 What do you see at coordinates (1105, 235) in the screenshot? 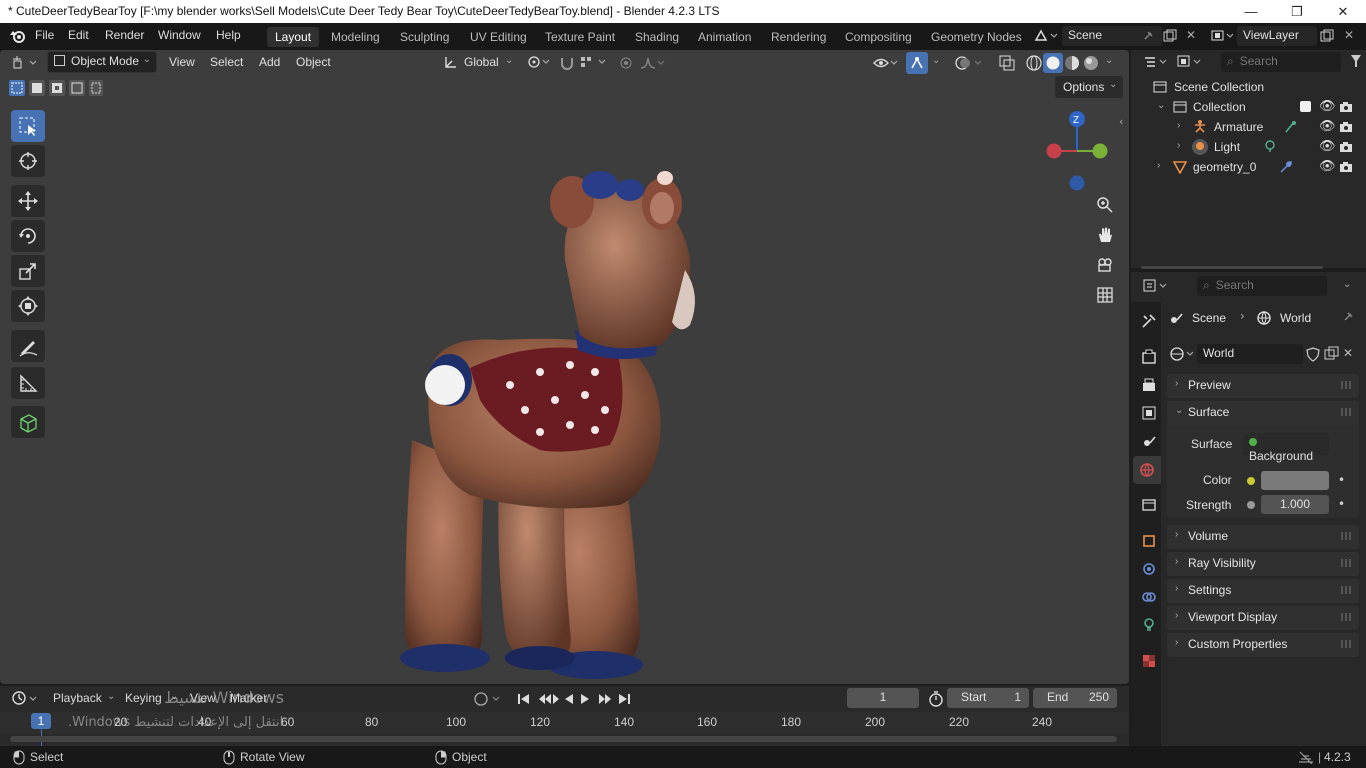
I see `pan-button` at bounding box center [1105, 235].